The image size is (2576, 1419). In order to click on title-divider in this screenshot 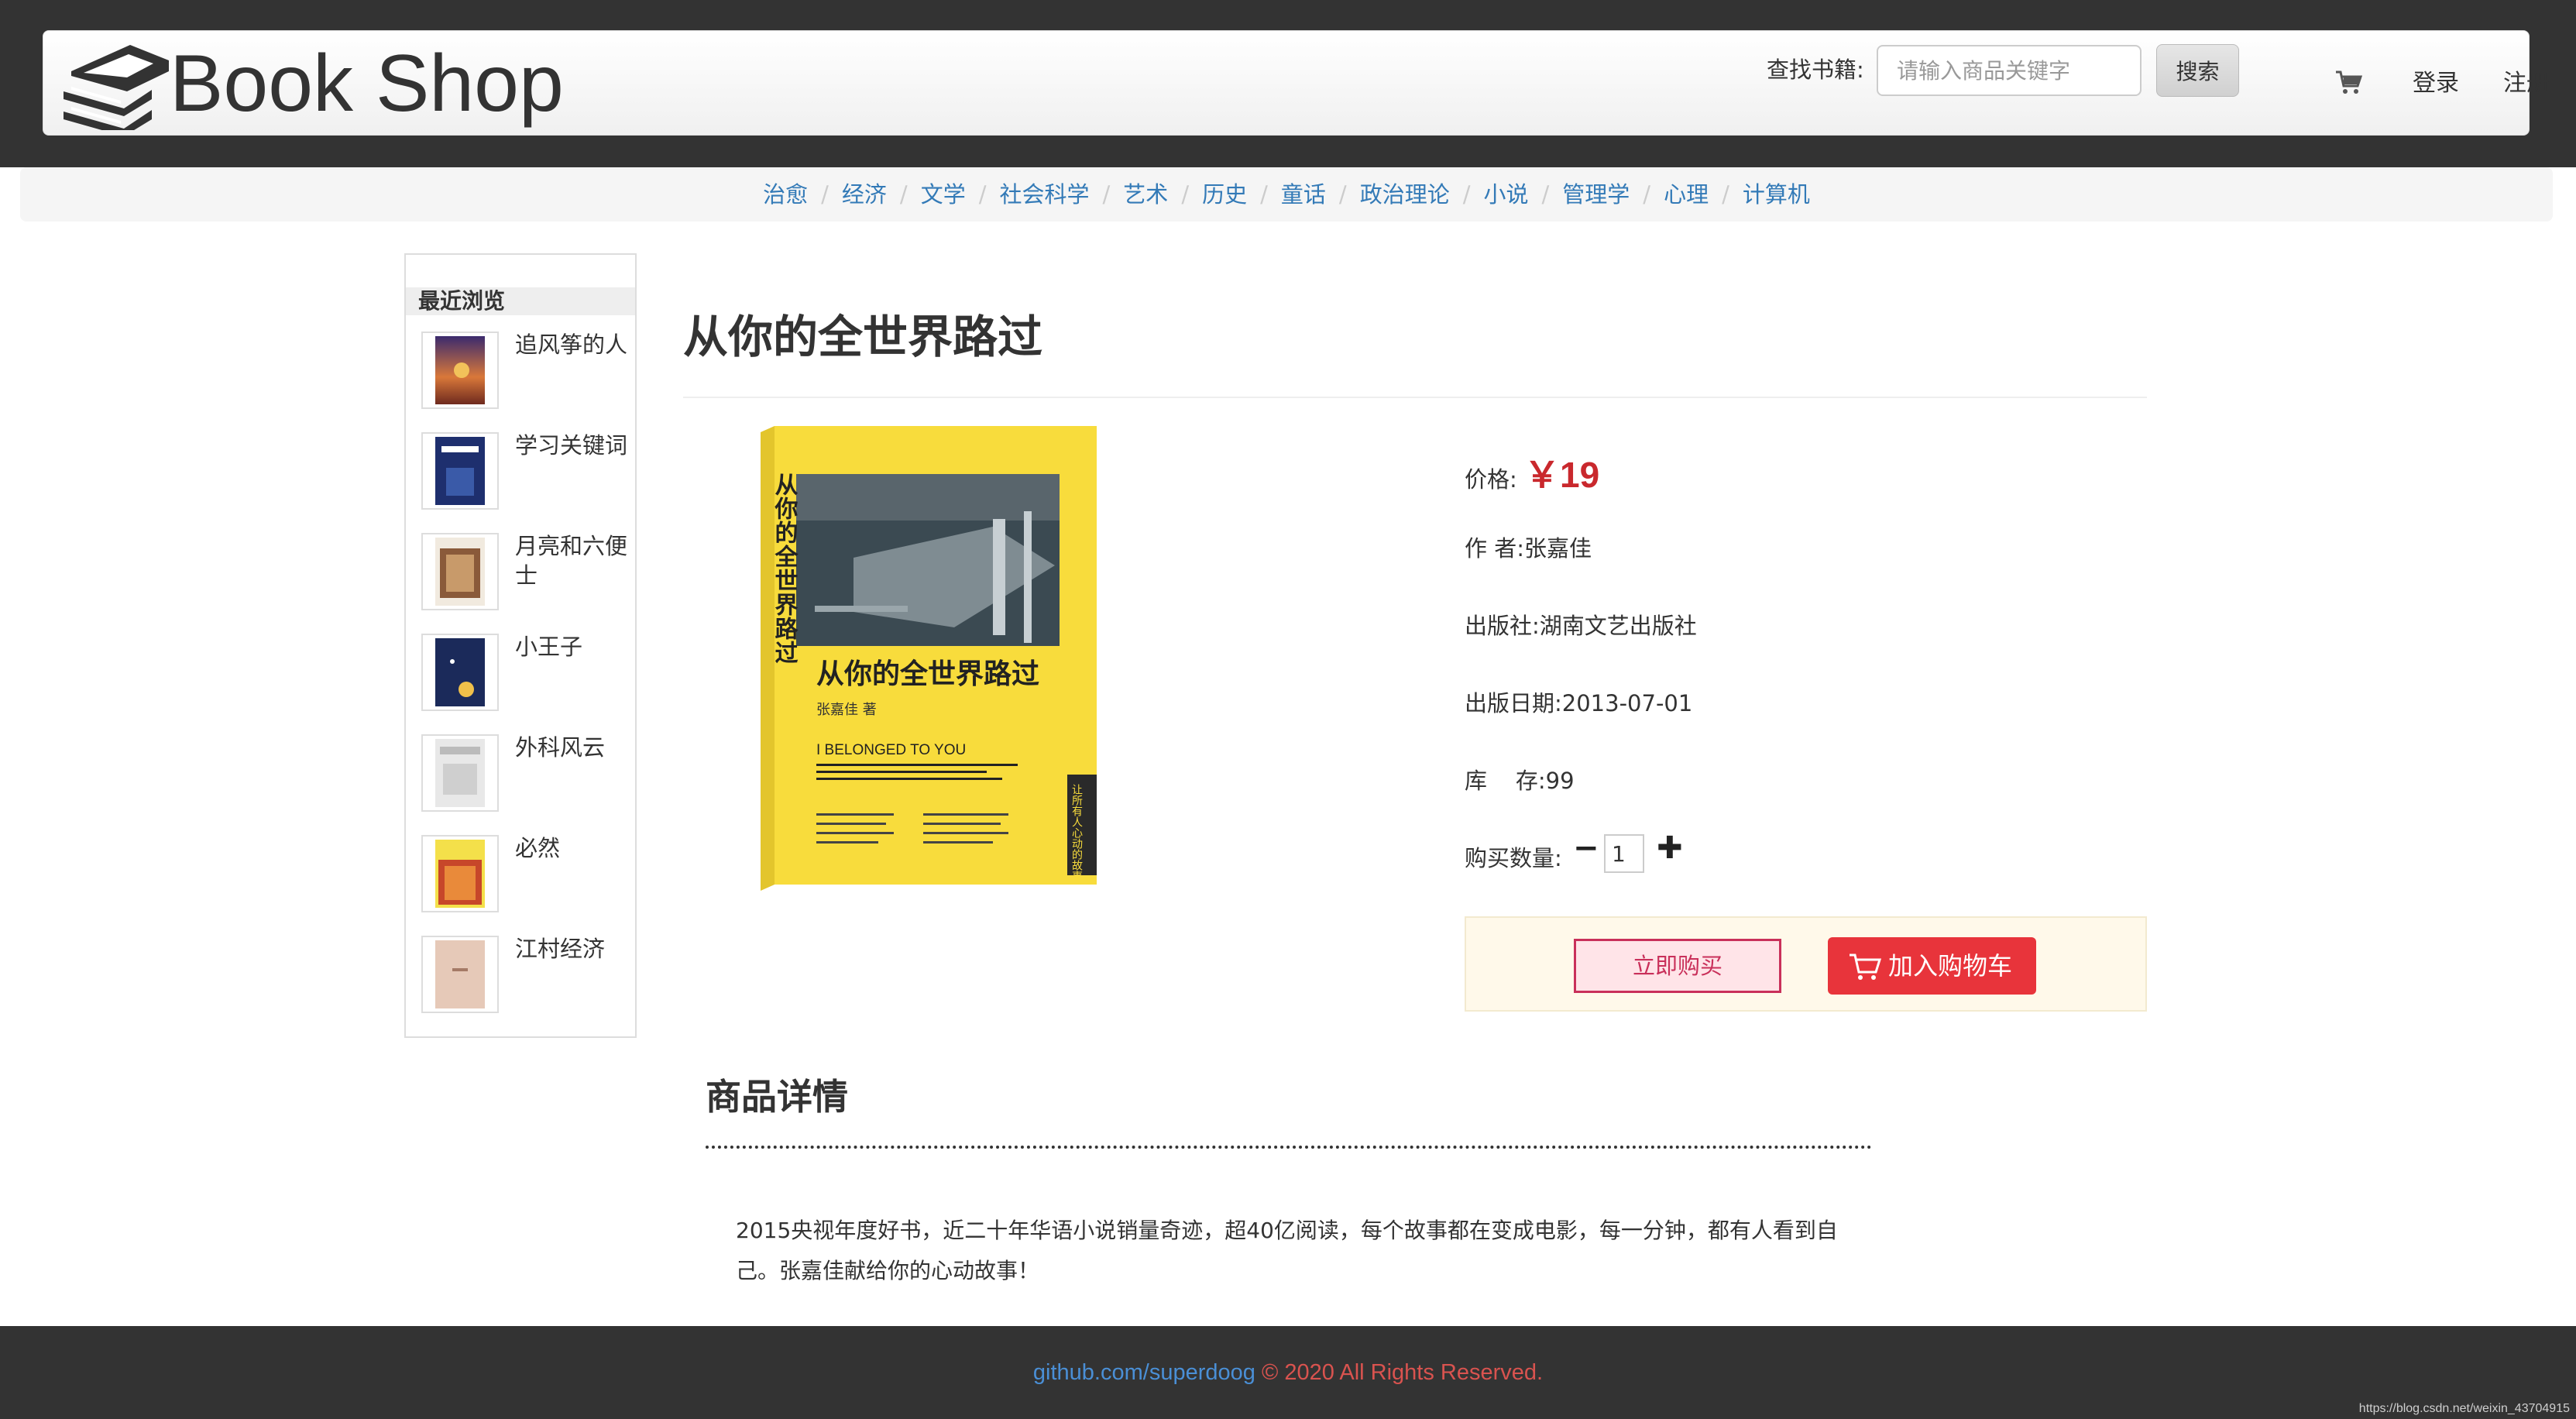, I will do `click(1415, 397)`.